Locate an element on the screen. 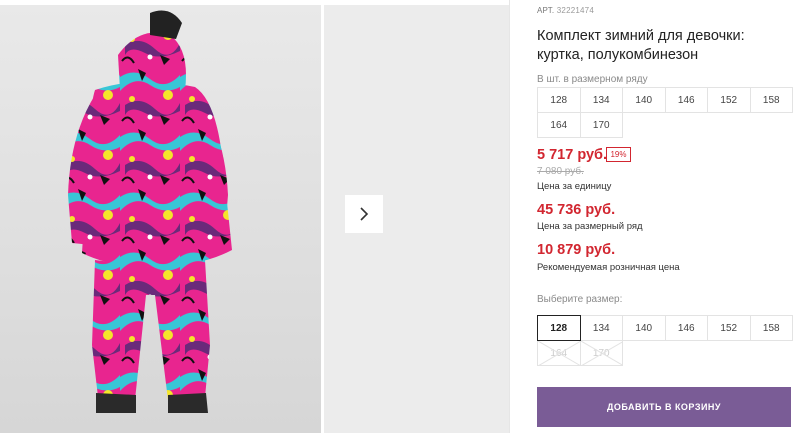 Image resolution: width=800 pixels, height=433 pixels. size-row-cell: 164 is located at coordinates (559, 125).